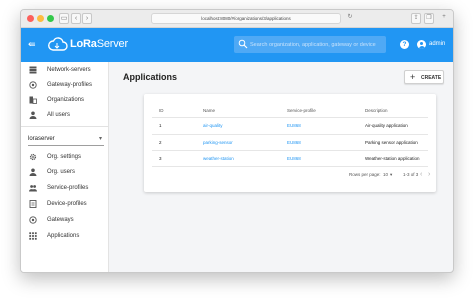 The width and height of the screenshot is (474, 302). What do you see at coordinates (444, 18) in the screenshot?
I see `new-tab-icon: +` at bounding box center [444, 18].